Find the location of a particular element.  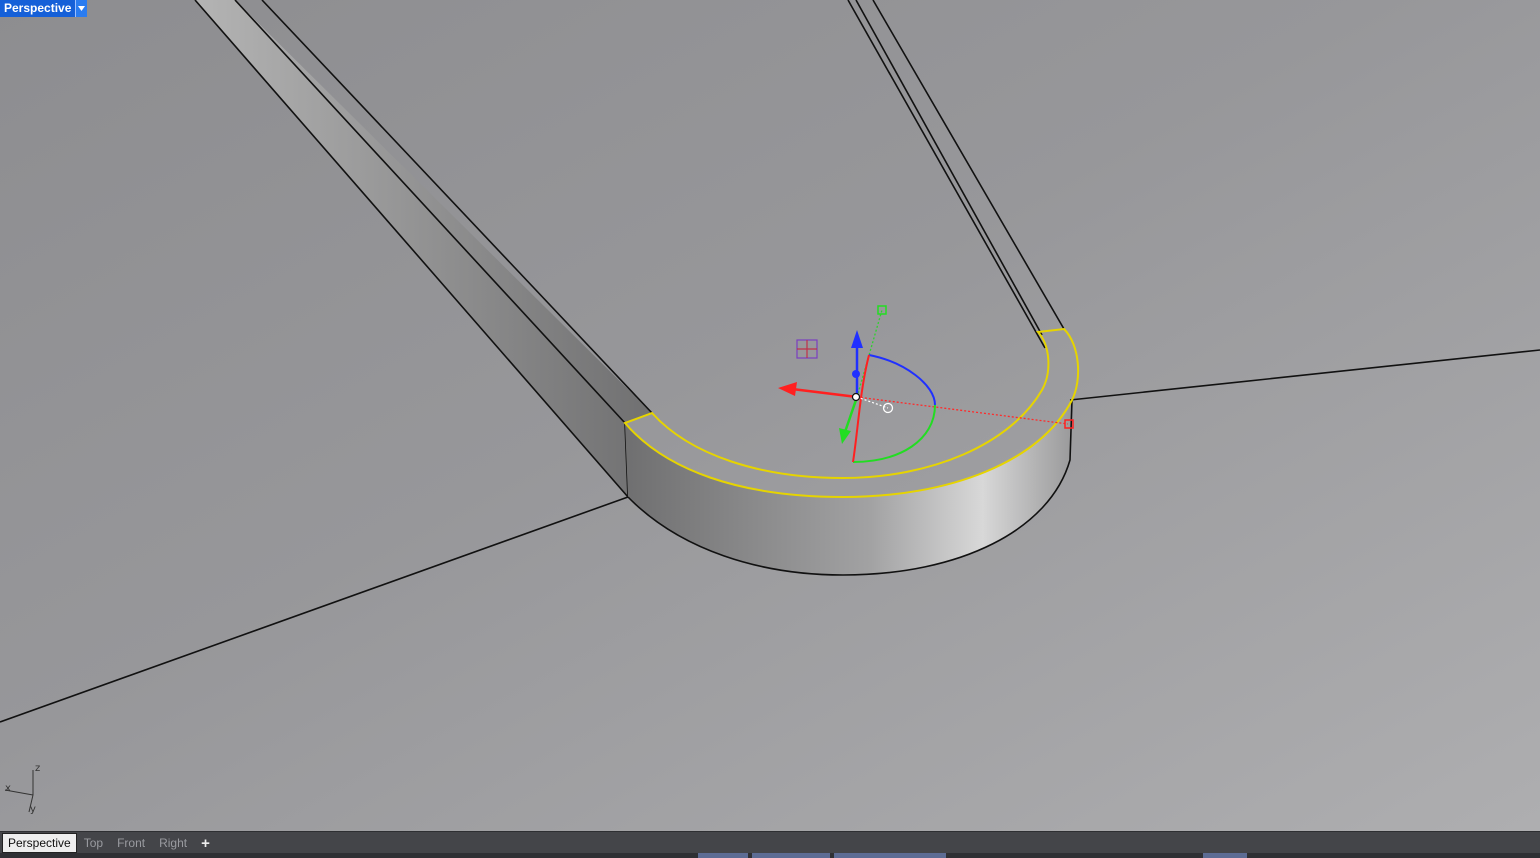

viewport-title: Perspective is located at coordinates (38, 8).